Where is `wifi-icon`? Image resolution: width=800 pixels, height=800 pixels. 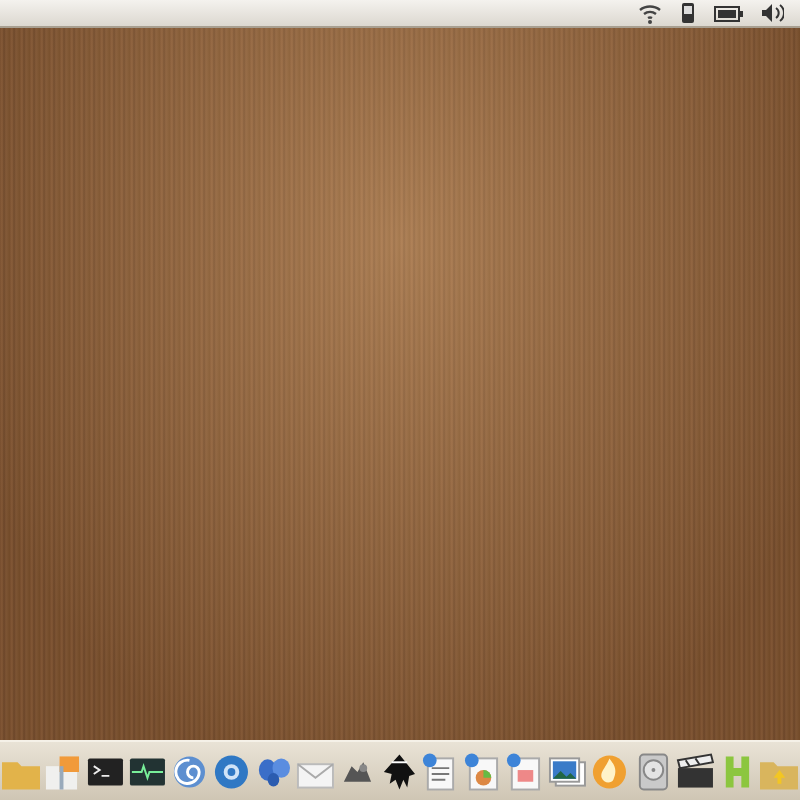
wifi-icon is located at coordinates (650, 13).